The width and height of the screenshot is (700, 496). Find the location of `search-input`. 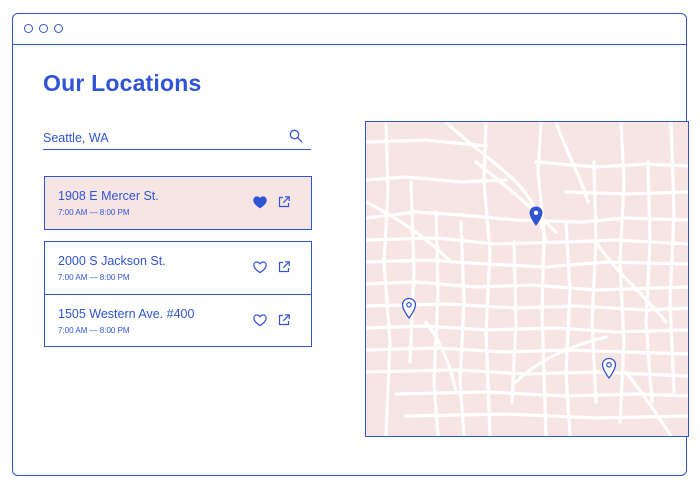

search-input is located at coordinates (158, 138).